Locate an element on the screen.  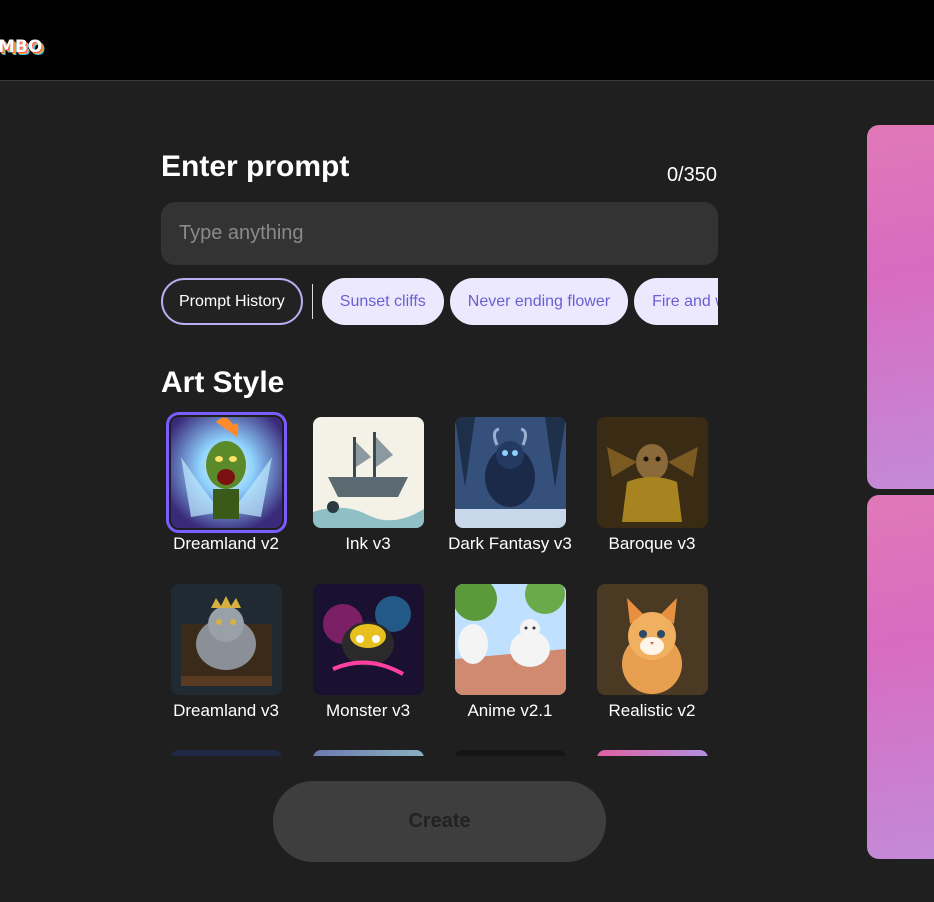
style-option-dreamland-v2: Dreamland v2 is located at coordinates (226, 483).